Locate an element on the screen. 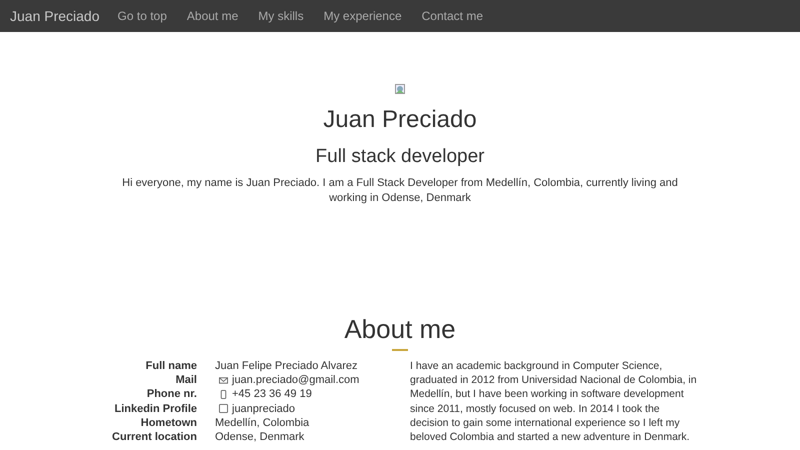 This screenshot has width=800, height=450. detail-value: juanpreciado is located at coordinates (263, 409).